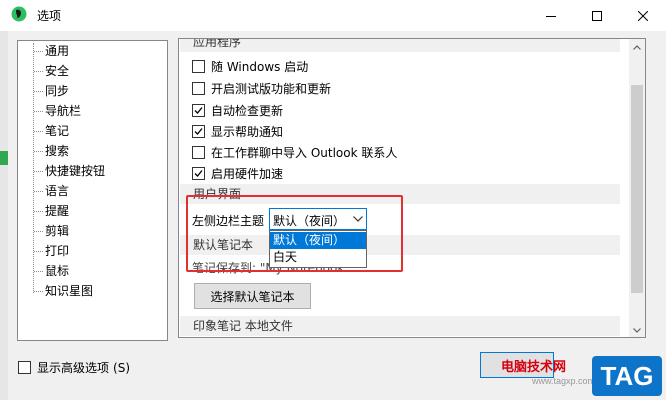  I want to click on background-window-edge, so click(4, 215).